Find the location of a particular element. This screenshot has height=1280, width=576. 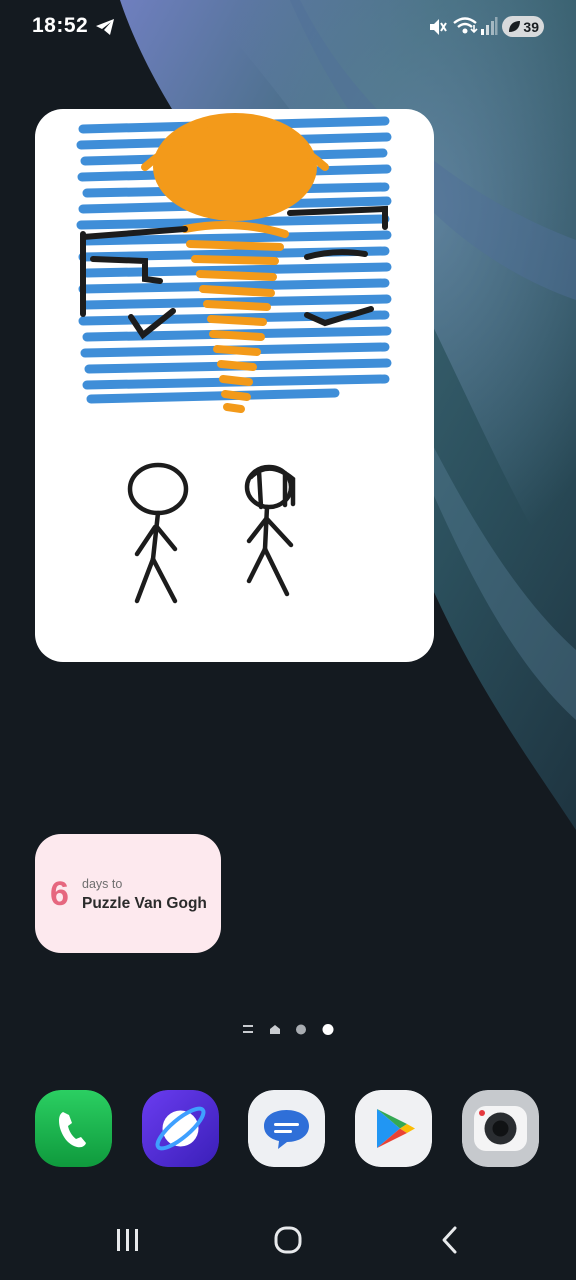

back-button is located at coordinates (450, 1240).